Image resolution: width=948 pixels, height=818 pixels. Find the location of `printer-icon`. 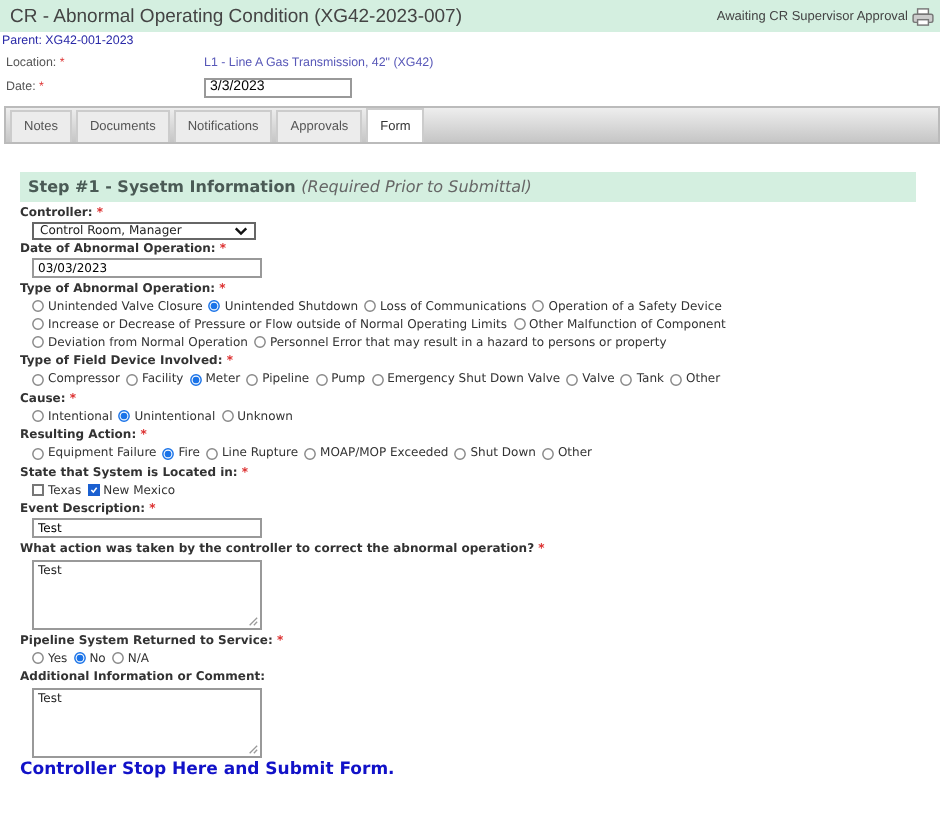

printer-icon is located at coordinates (923, 16).